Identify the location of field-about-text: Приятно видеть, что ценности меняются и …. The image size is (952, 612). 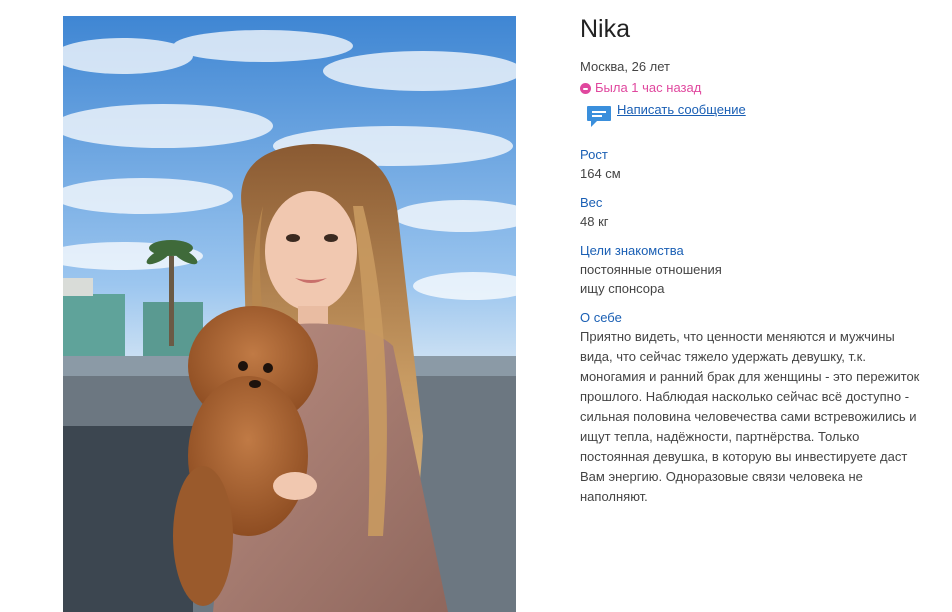
(750, 416).